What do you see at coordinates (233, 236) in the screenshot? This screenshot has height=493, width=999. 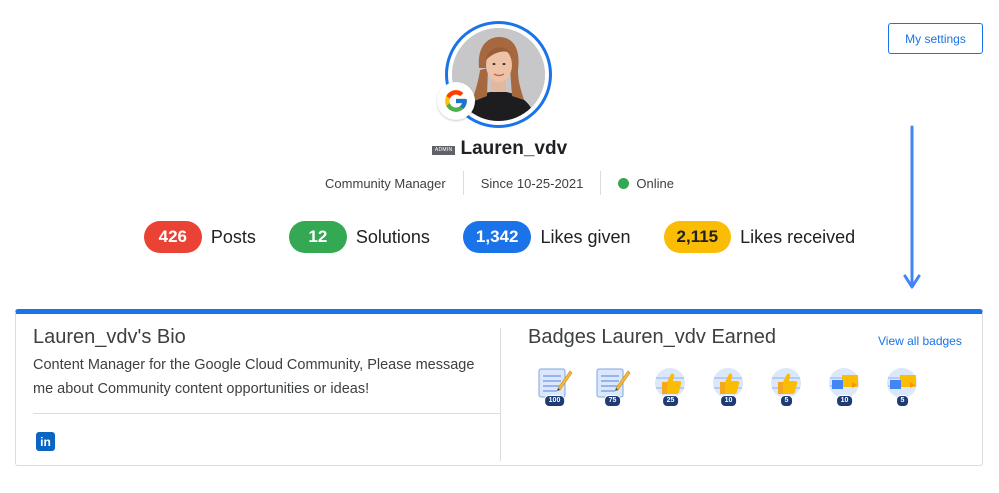 I see `posts-label: Posts` at bounding box center [233, 236].